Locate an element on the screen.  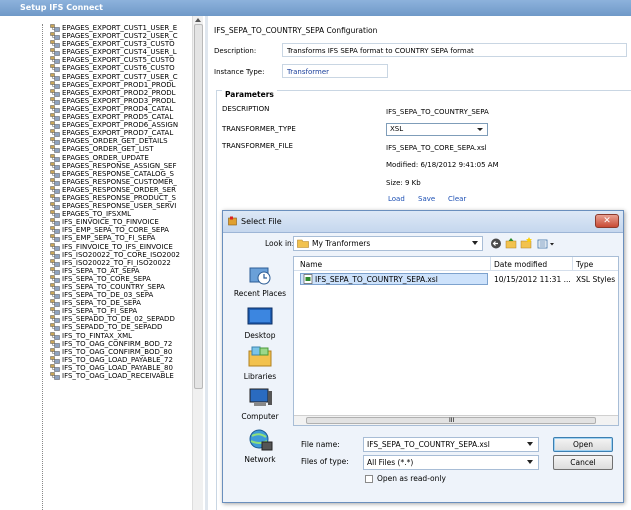
cancel-button: Cancel is located at coordinates (583, 462).